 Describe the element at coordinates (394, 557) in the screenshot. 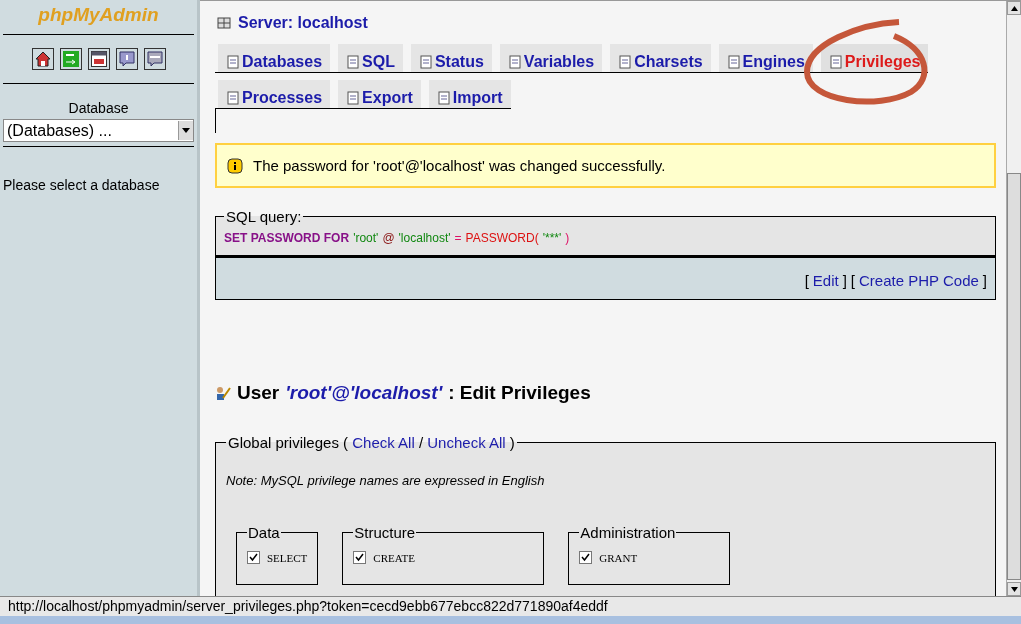

I see `privilege-label: CREATE` at that location.